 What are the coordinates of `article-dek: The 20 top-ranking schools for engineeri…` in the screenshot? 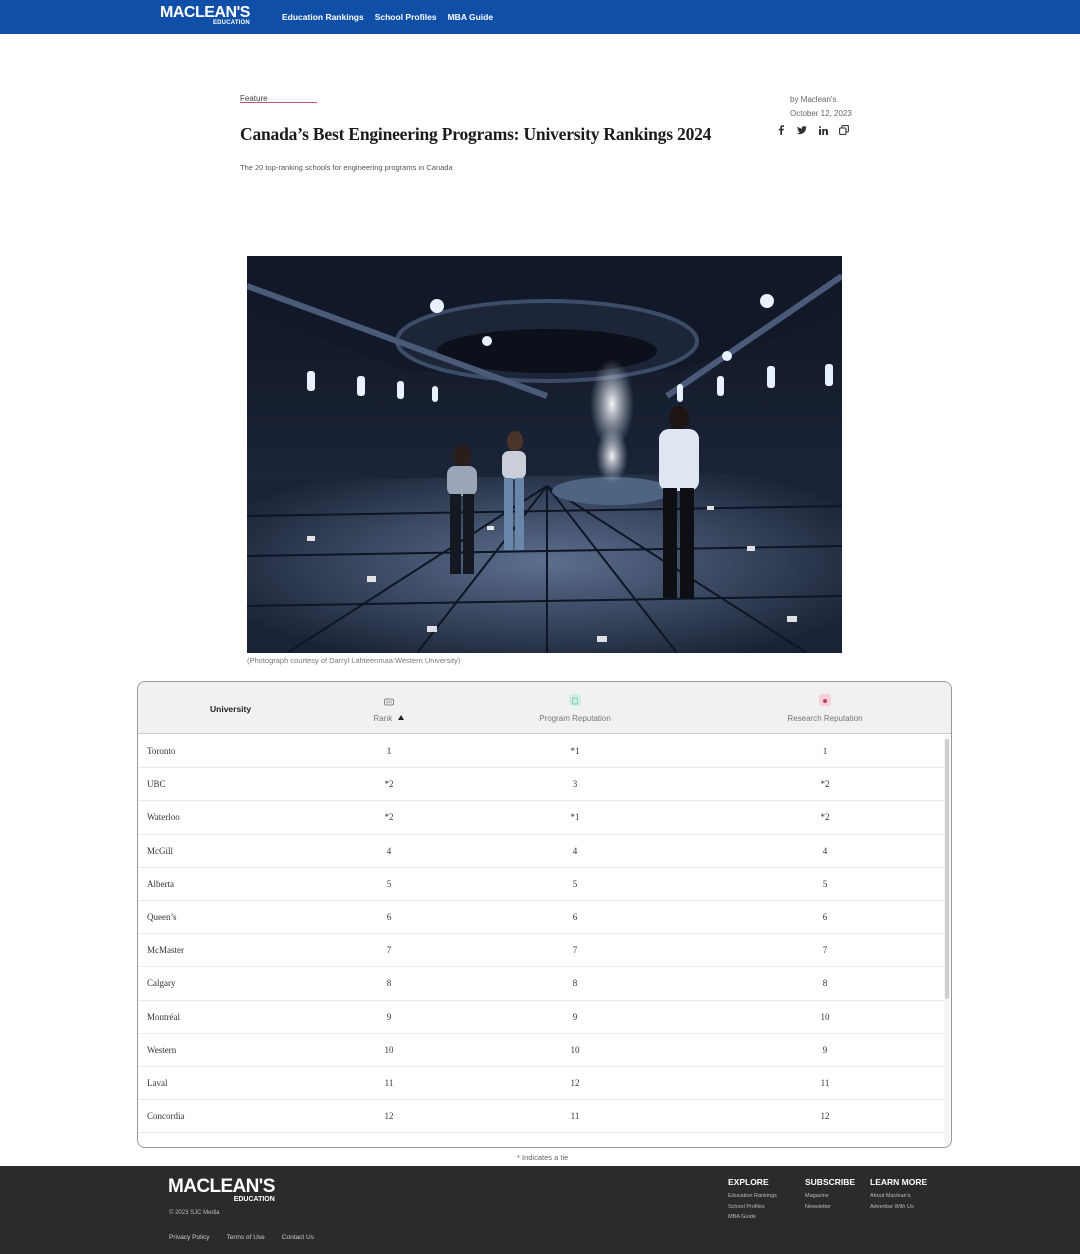 It's located at (346, 167).